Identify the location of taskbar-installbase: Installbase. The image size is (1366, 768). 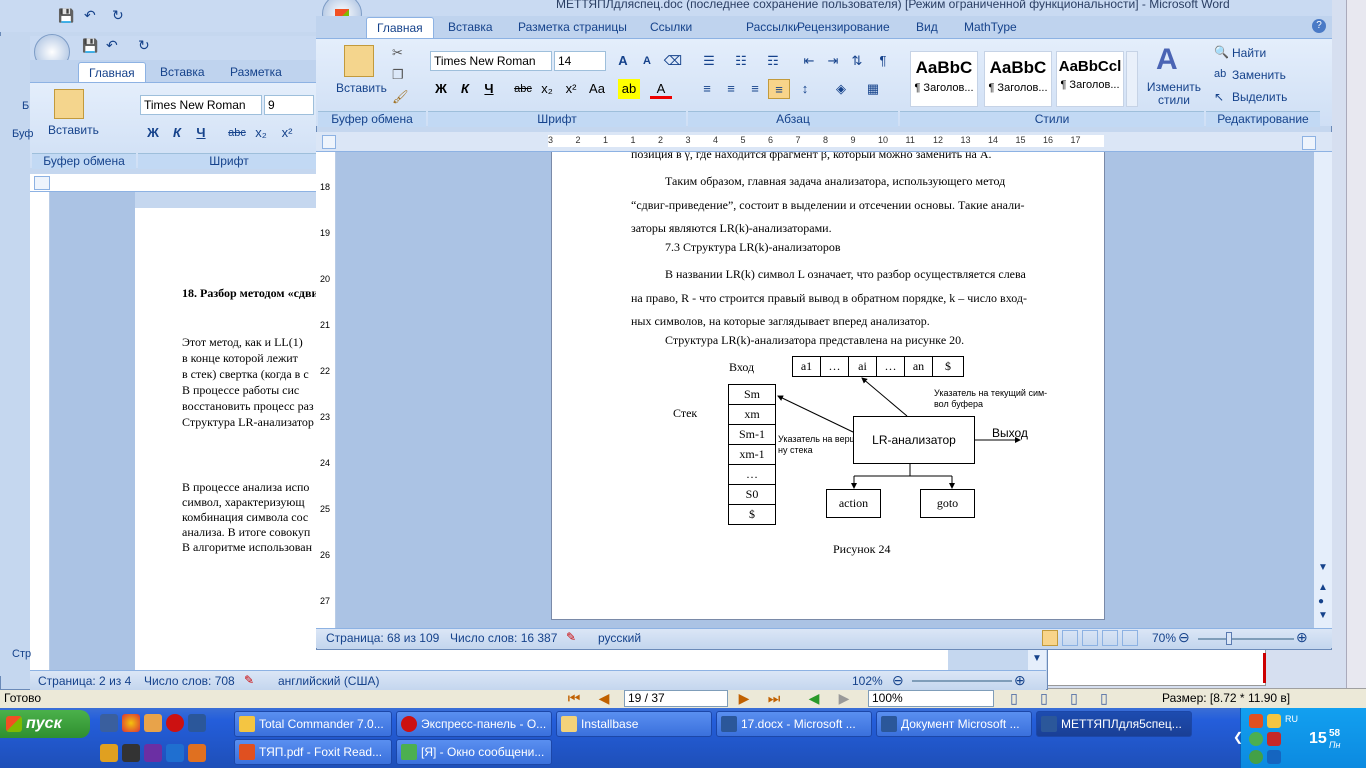
(634, 724).